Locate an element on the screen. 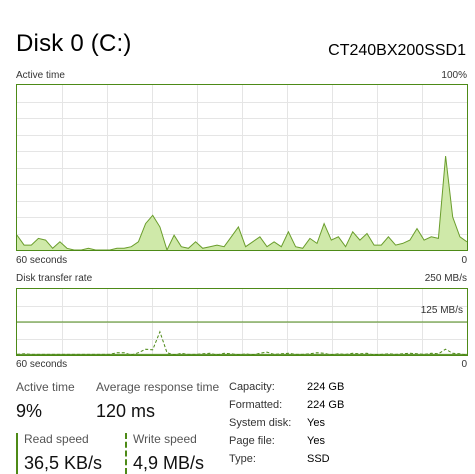 The height and width of the screenshot is (474, 475). transfer-rate-plot is located at coordinates (242, 322).